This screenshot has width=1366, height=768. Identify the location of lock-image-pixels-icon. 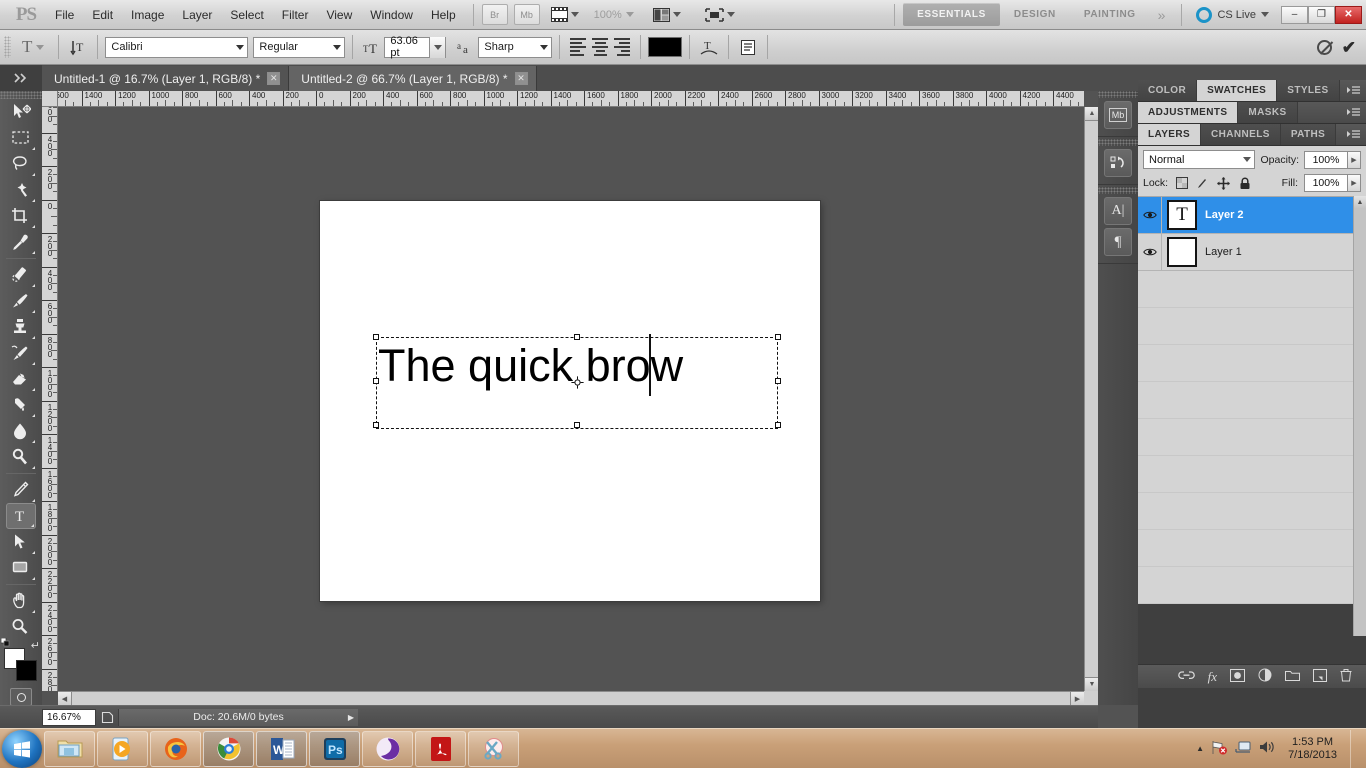
(1202, 183).